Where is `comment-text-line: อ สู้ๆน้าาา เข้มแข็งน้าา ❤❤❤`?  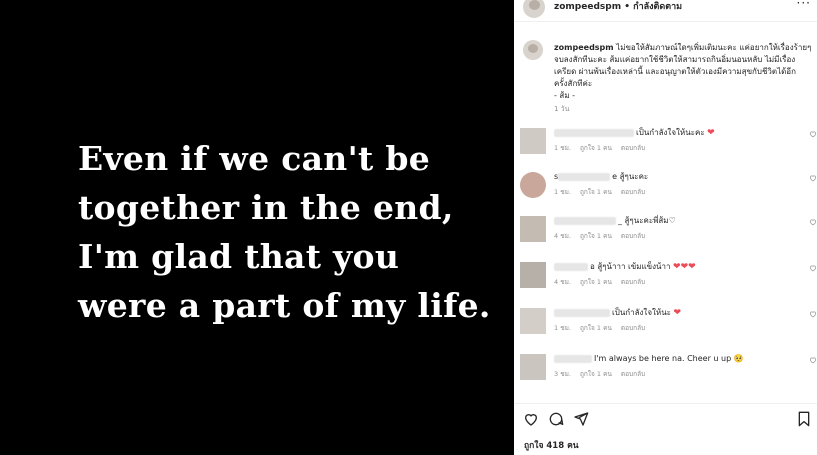 comment-text-line: อ สู้ๆน้าาา เข้มแข็งน้าา ❤❤❤ is located at coordinates (625, 267).